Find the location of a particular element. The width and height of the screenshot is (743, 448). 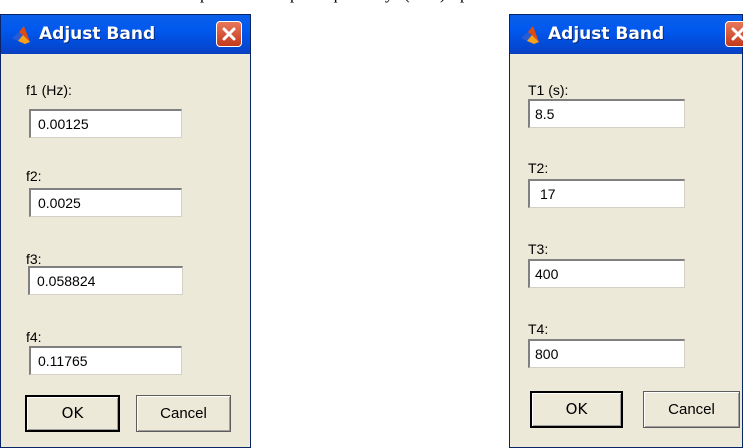

field-input-t1: 8.5 is located at coordinates (606, 113).